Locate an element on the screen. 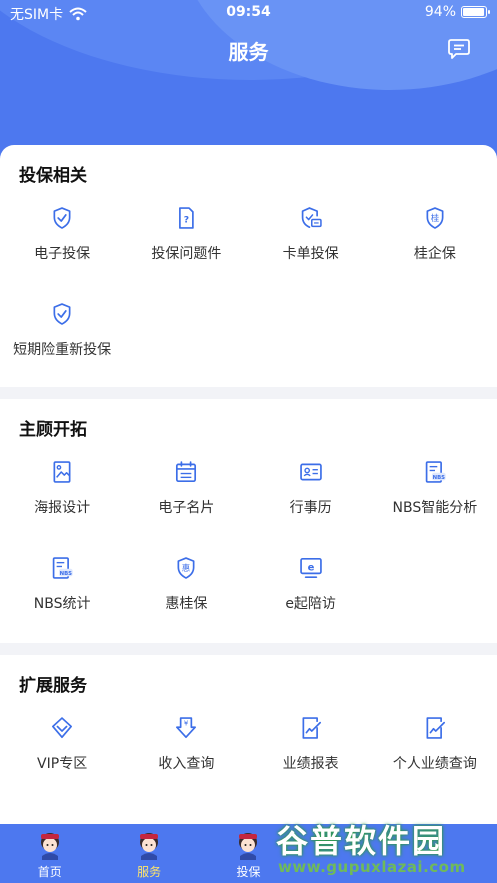 This screenshot has width=497, height=883. service-label: VIP专区 is located at coordinates (62, 764).